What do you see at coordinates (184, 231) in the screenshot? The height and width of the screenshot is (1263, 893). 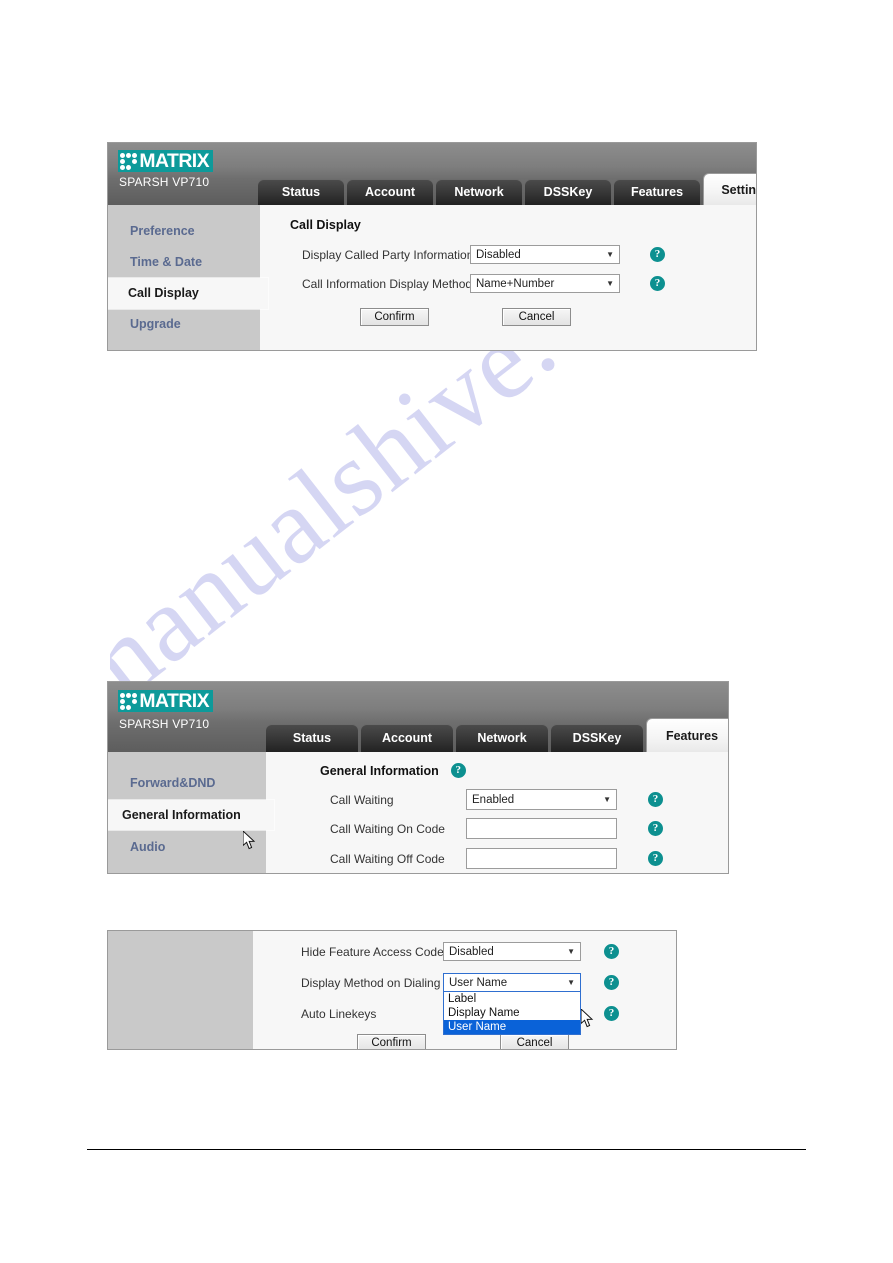 I see `sidebar-item-preference: Preference` at bounding box center [184, 231].